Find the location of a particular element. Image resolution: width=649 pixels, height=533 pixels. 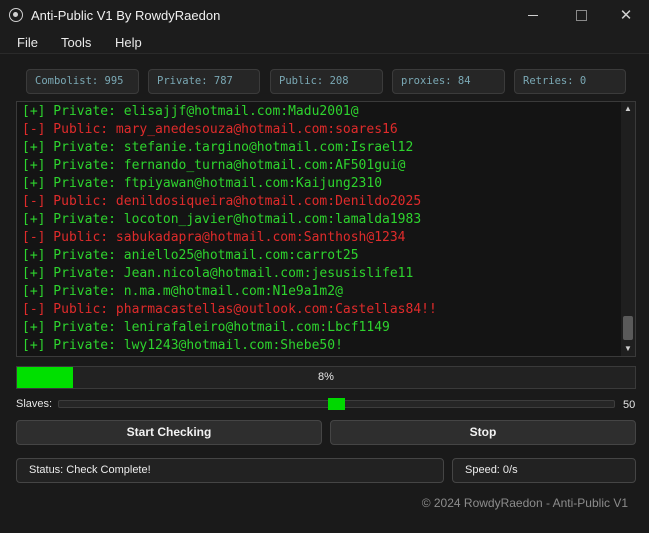

menu-tools: Tools is located at coordinates (76, 42).